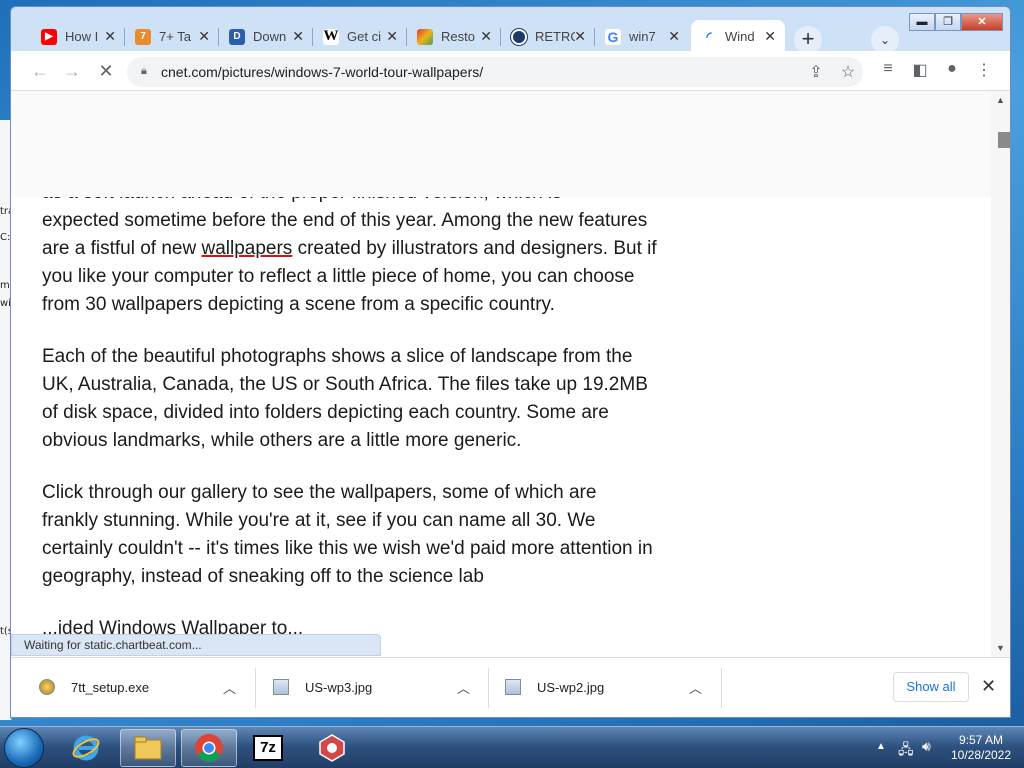 The width and height of the screenshot is (1024, 768). I want to click on back-arrow-icon: ←, so click(40, 71).